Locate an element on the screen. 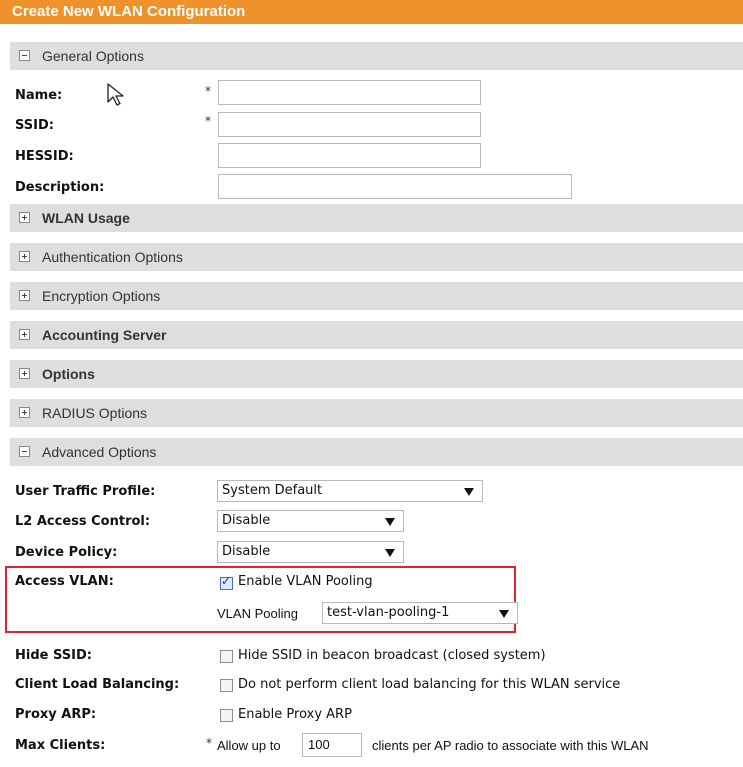 The image size is (743, 767). enable-vlan-pooling-label: Enable VLAN Pooling is located at coordinates (305, 581).